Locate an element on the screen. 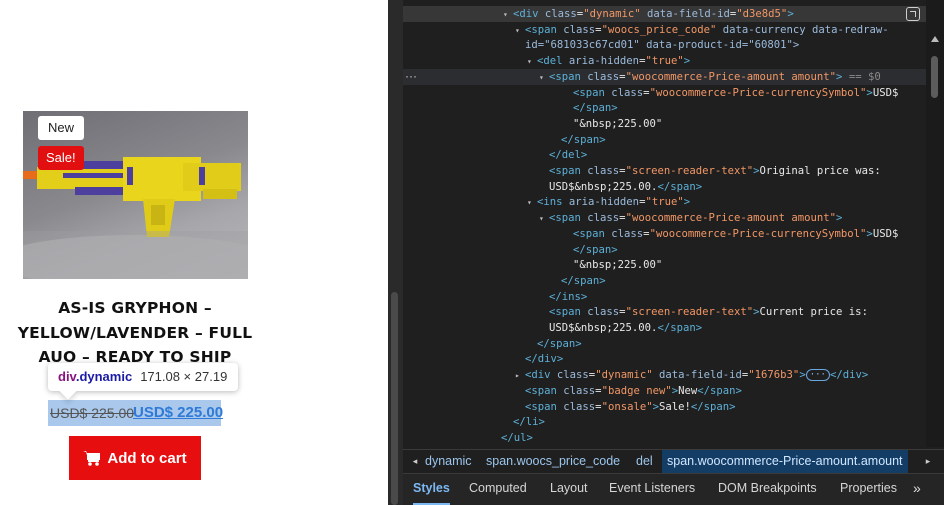  original-price: USD$ 225.00 is located at coordinates (92, 413).